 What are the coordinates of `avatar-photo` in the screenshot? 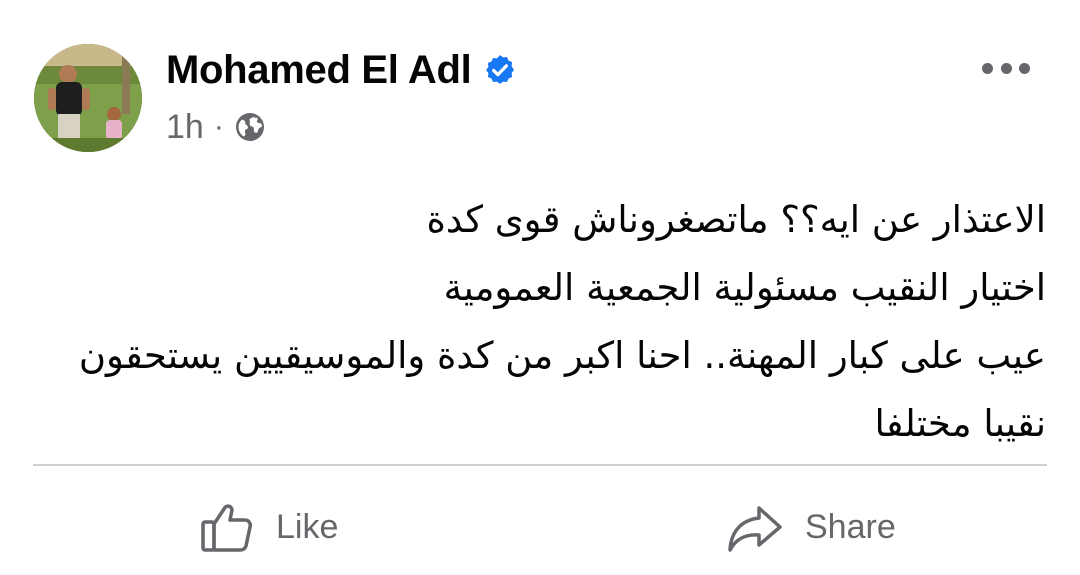 It's located at (88, 98).